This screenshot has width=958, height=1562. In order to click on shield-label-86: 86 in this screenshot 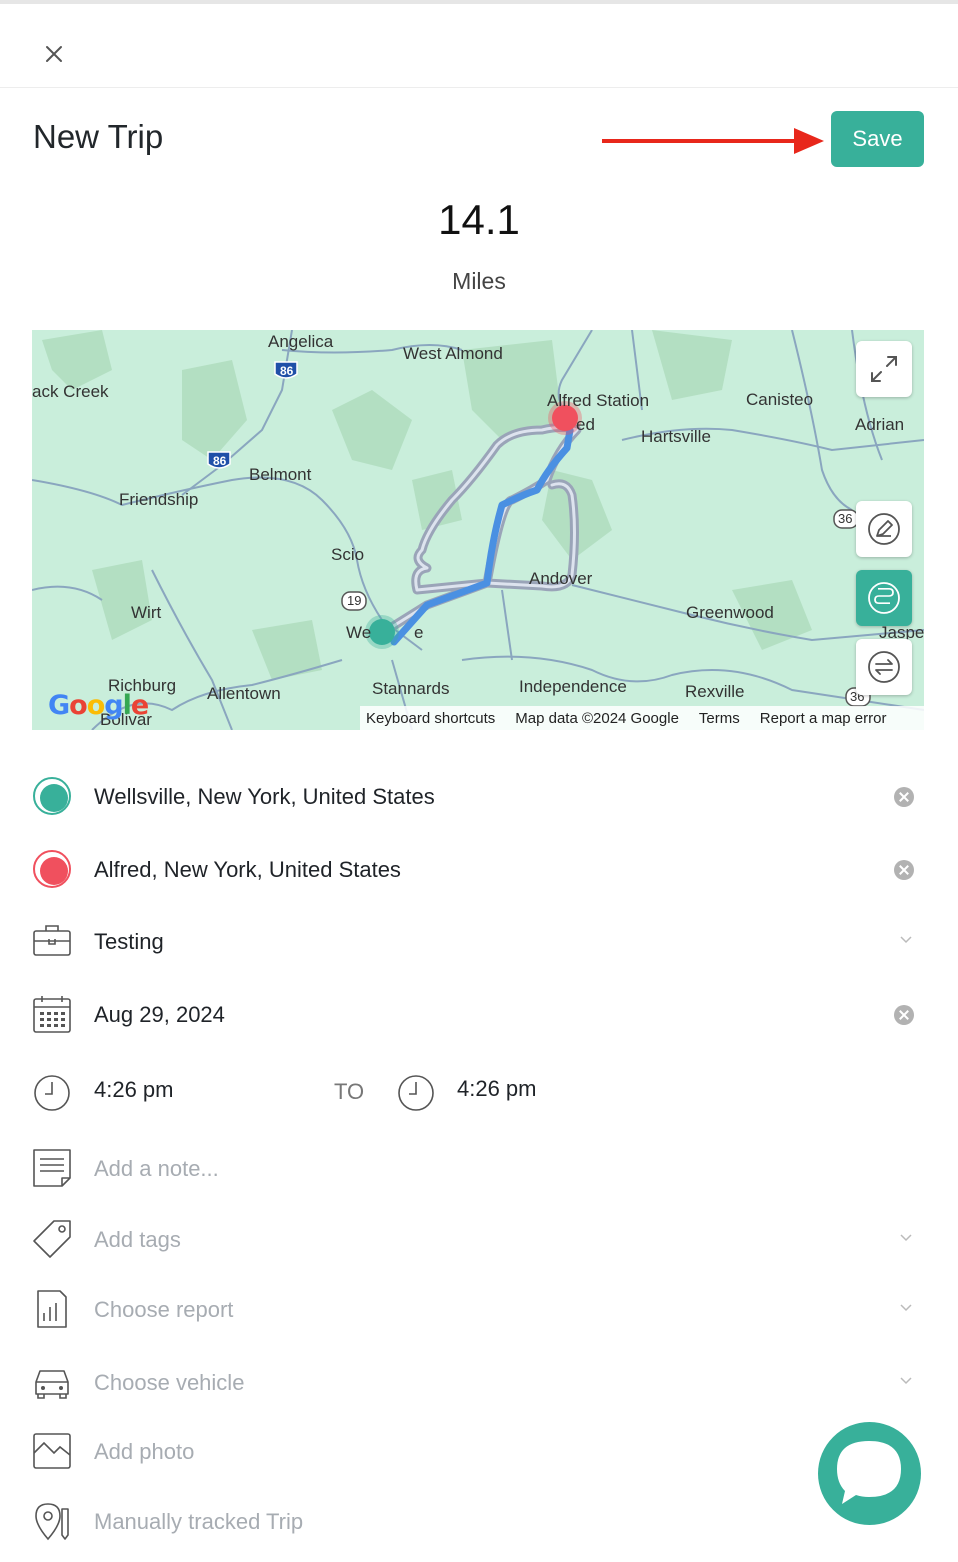, I will do `click(287, 371)`.